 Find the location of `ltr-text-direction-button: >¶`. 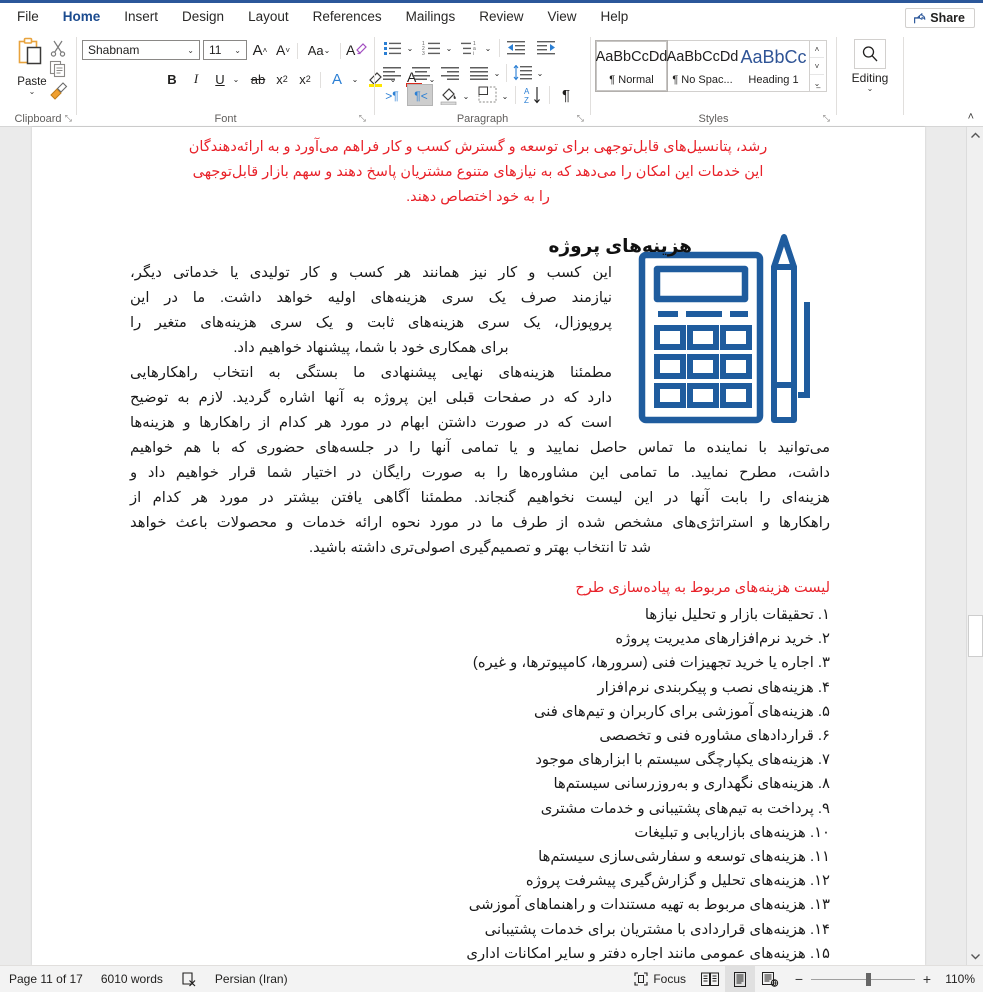

ltr-text-direction-button: >¶ is located at coordinates (392, 96).